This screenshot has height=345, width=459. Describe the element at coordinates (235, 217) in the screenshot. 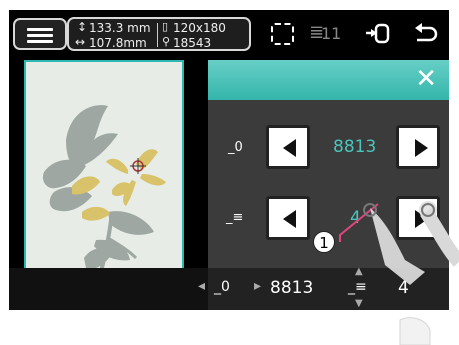

I see `bobbin-icon: _≡` at that location.